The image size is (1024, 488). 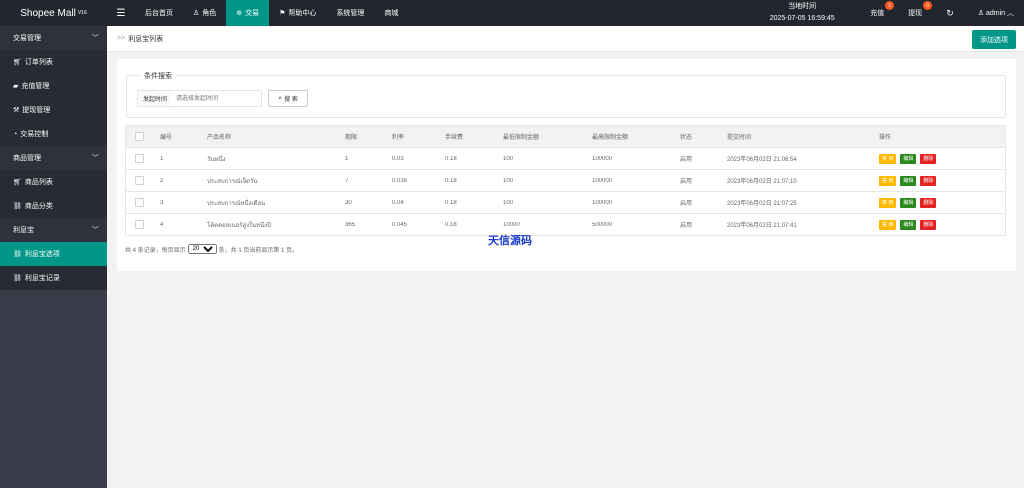 I want to click on sidebar-group-goods: 商品管理 ﹀, so click(x=53, y=158).